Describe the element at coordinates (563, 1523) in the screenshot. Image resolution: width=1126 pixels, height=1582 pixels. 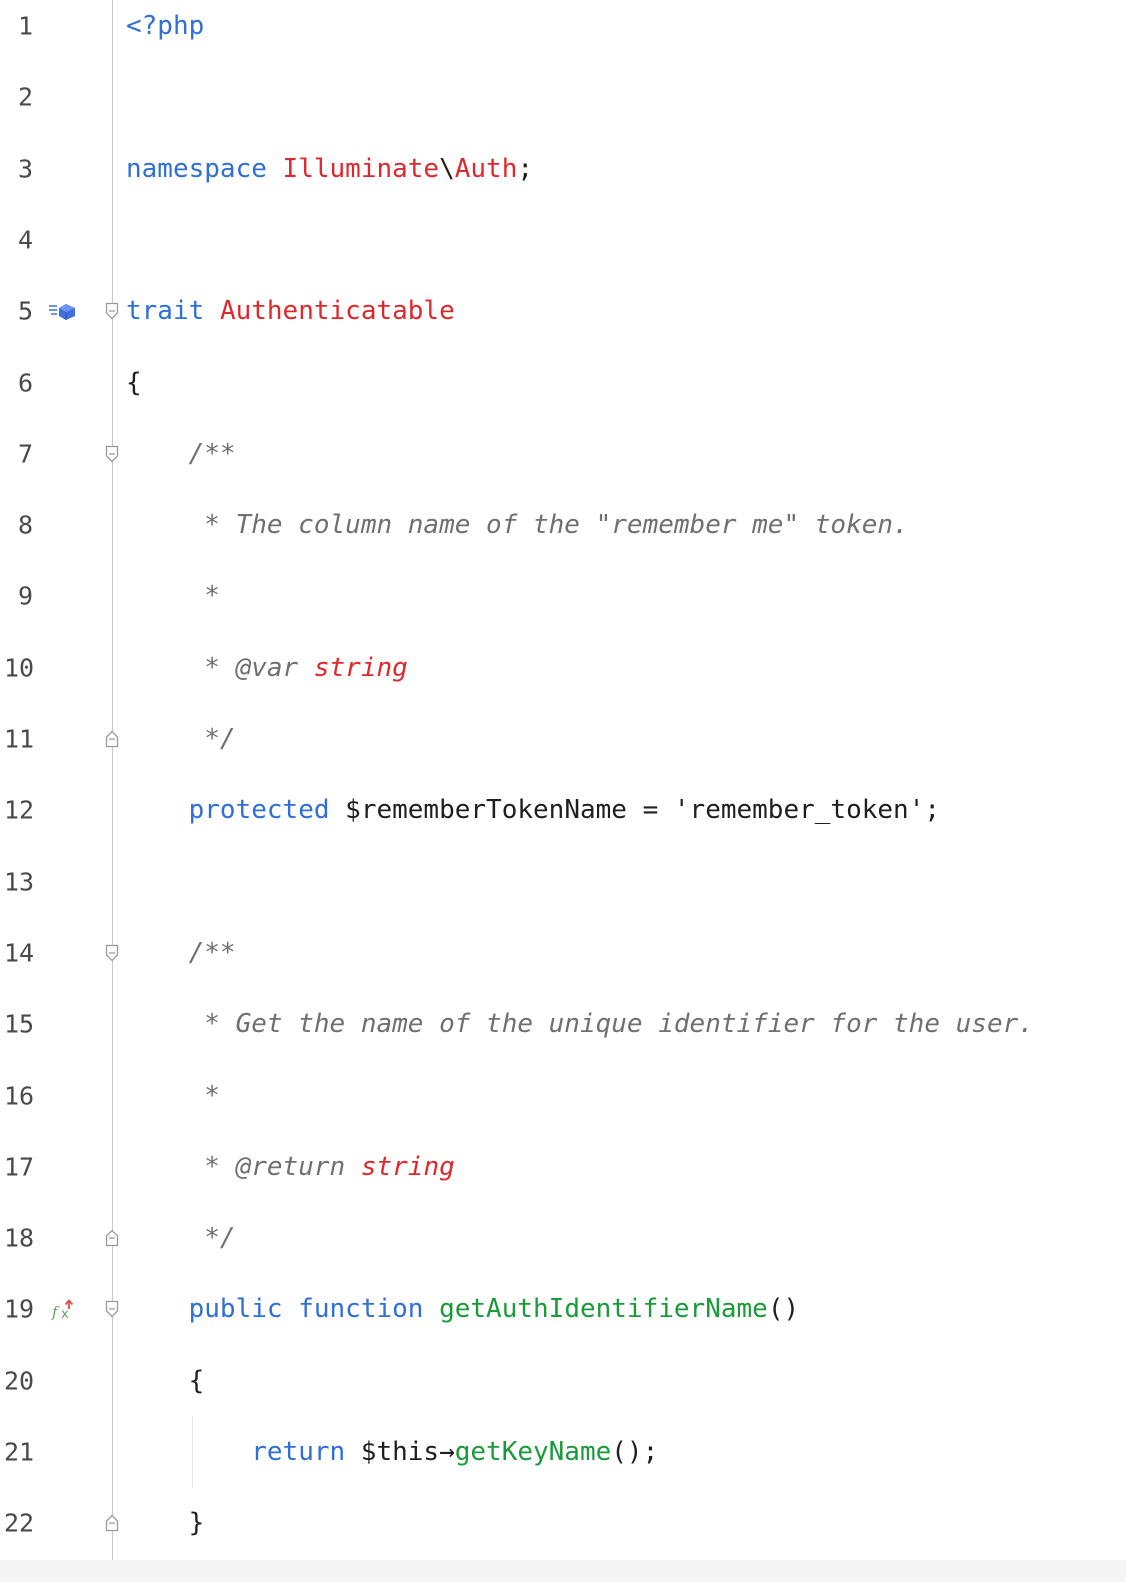
I see `code-line: 22 }` at that location.